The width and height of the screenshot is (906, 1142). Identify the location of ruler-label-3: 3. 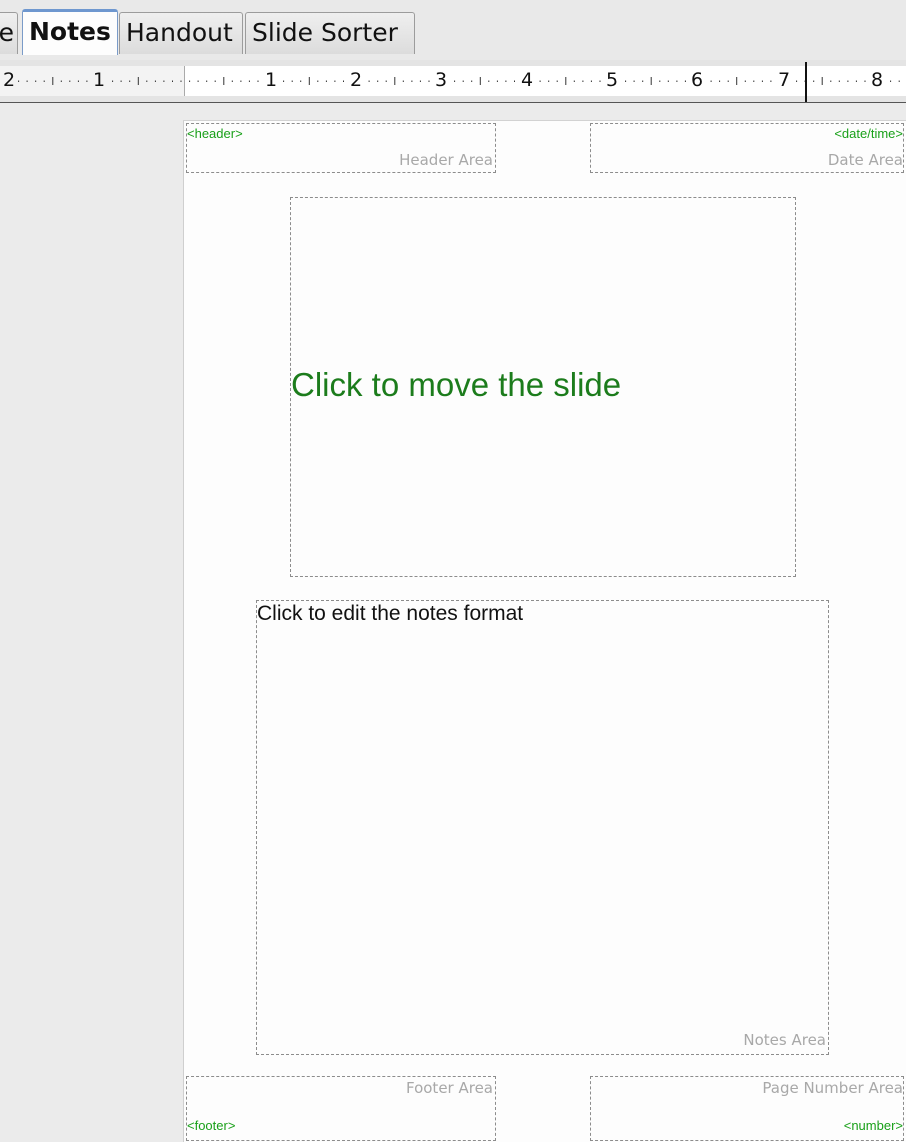
(441, 80).